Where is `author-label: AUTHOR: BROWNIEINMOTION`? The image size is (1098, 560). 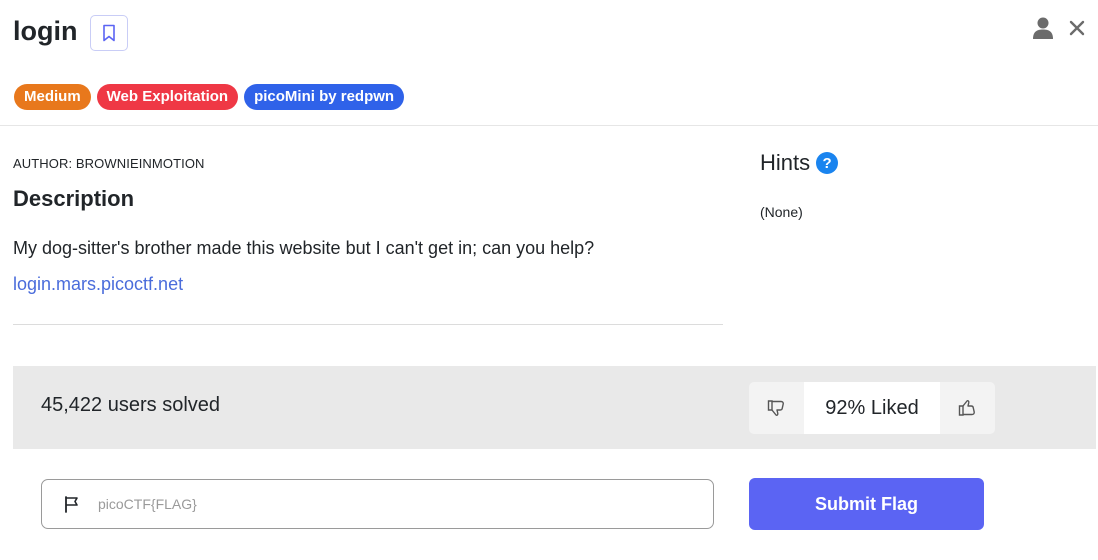 author-label: AUTHOR: BROWNIEINMOTION is located at coordinates (109, 163).